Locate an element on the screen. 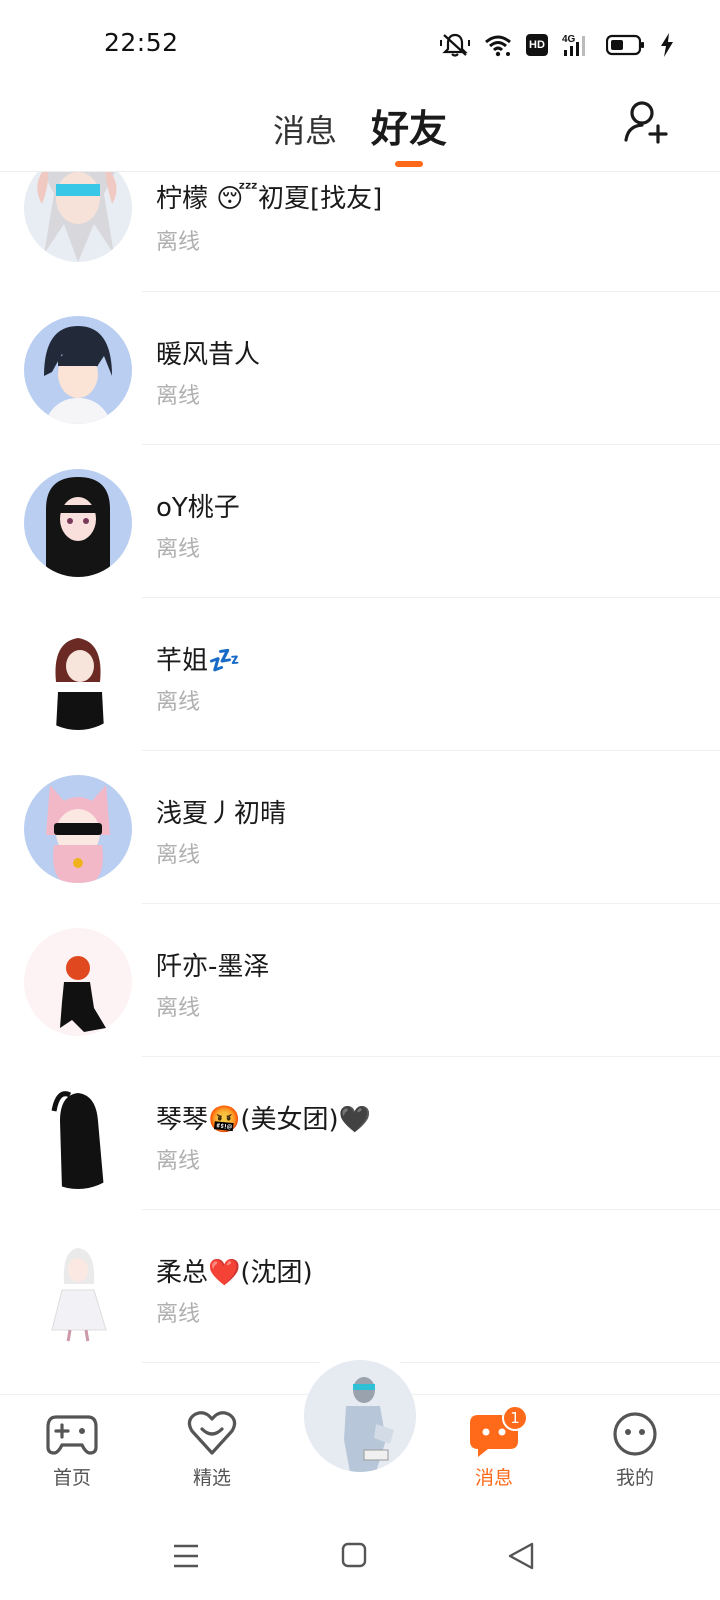 This screenshot has width=720, height=1600. hd-icon: HD is located at coordinates (537, 45).